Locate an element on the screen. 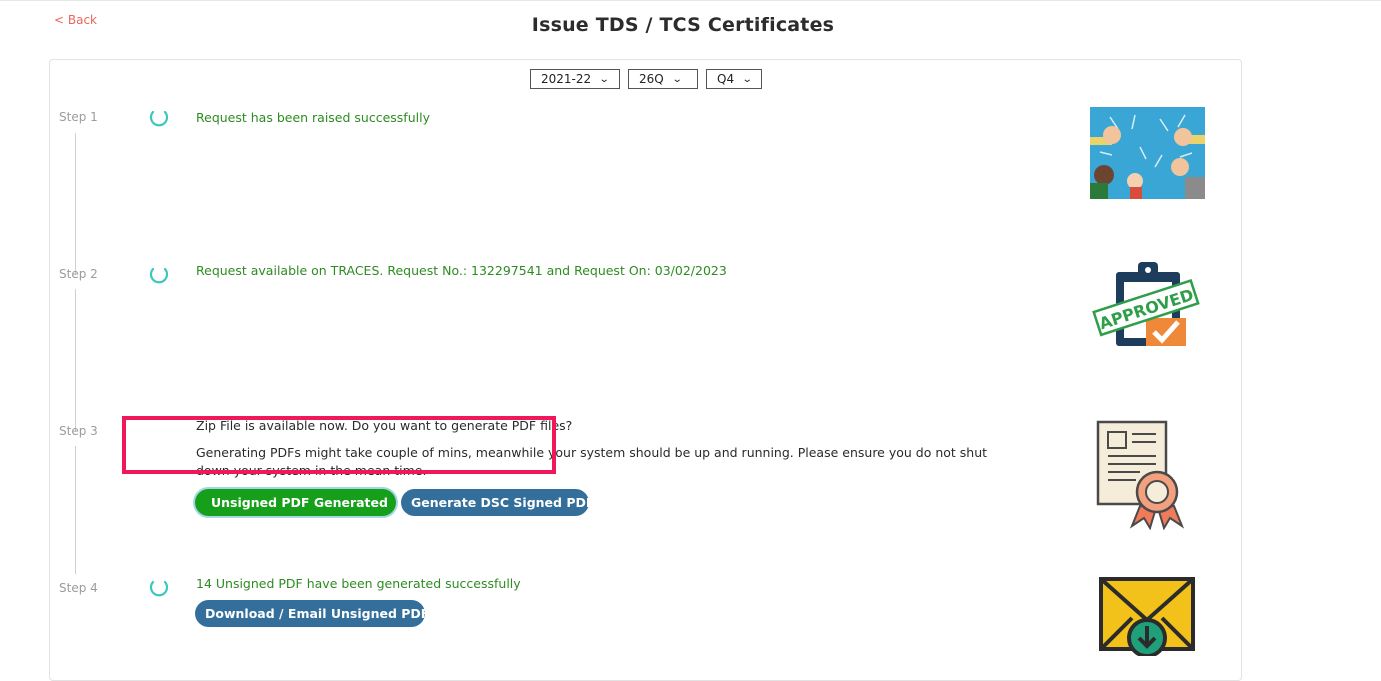 This screenshot has height=681, width=1381. unsigned-pdf-generated-button: Unsigned PDF Generated is located at coordinates (295, 502).